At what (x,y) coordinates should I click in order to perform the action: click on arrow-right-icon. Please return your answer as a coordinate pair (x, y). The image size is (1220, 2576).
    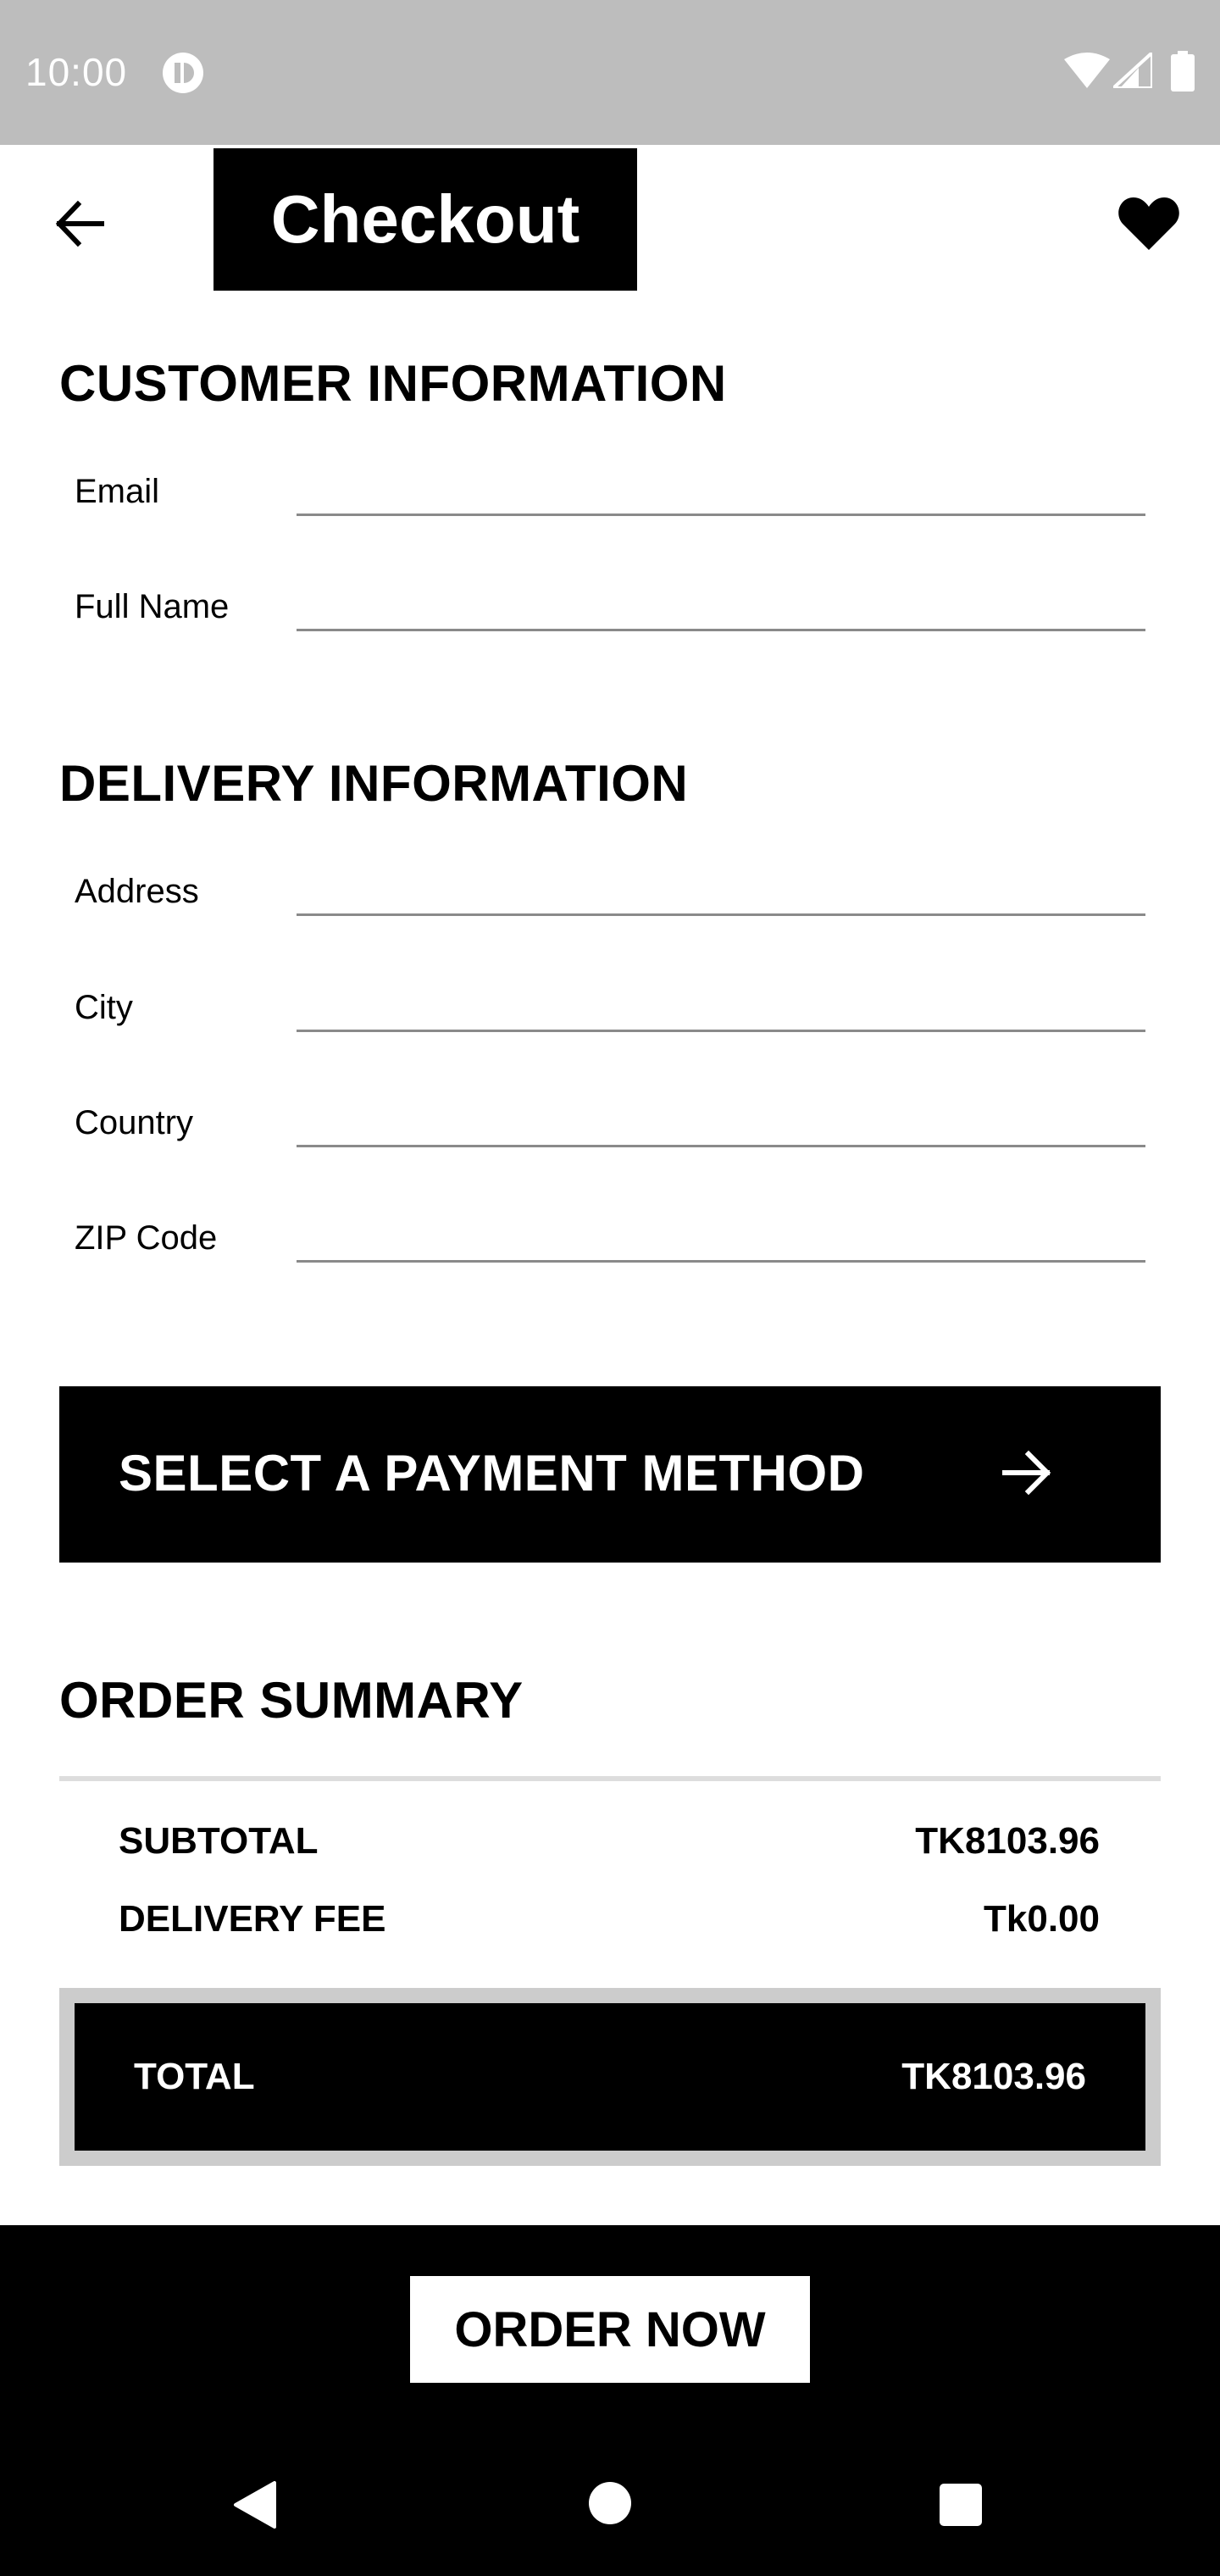
    Looking at the image, I should click on (1027, 1475).